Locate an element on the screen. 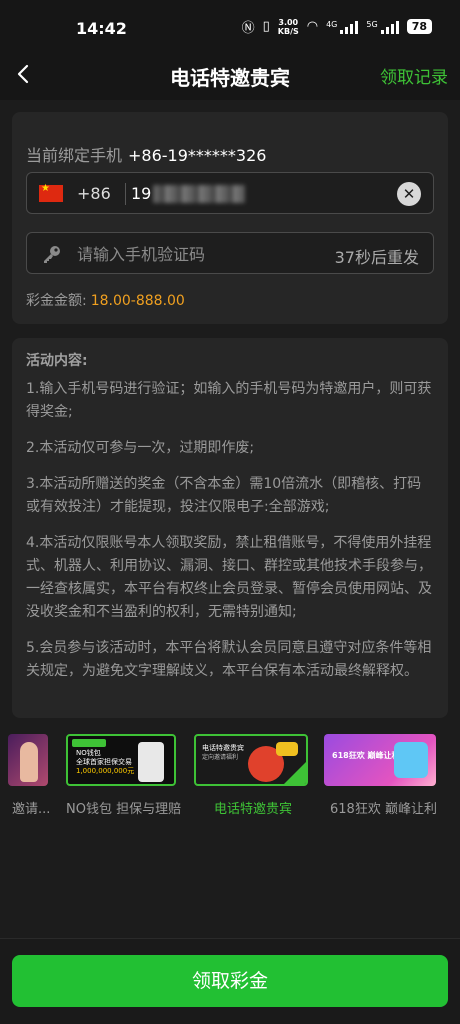  status-time: 14:42 is located at coordinates (101, 28).